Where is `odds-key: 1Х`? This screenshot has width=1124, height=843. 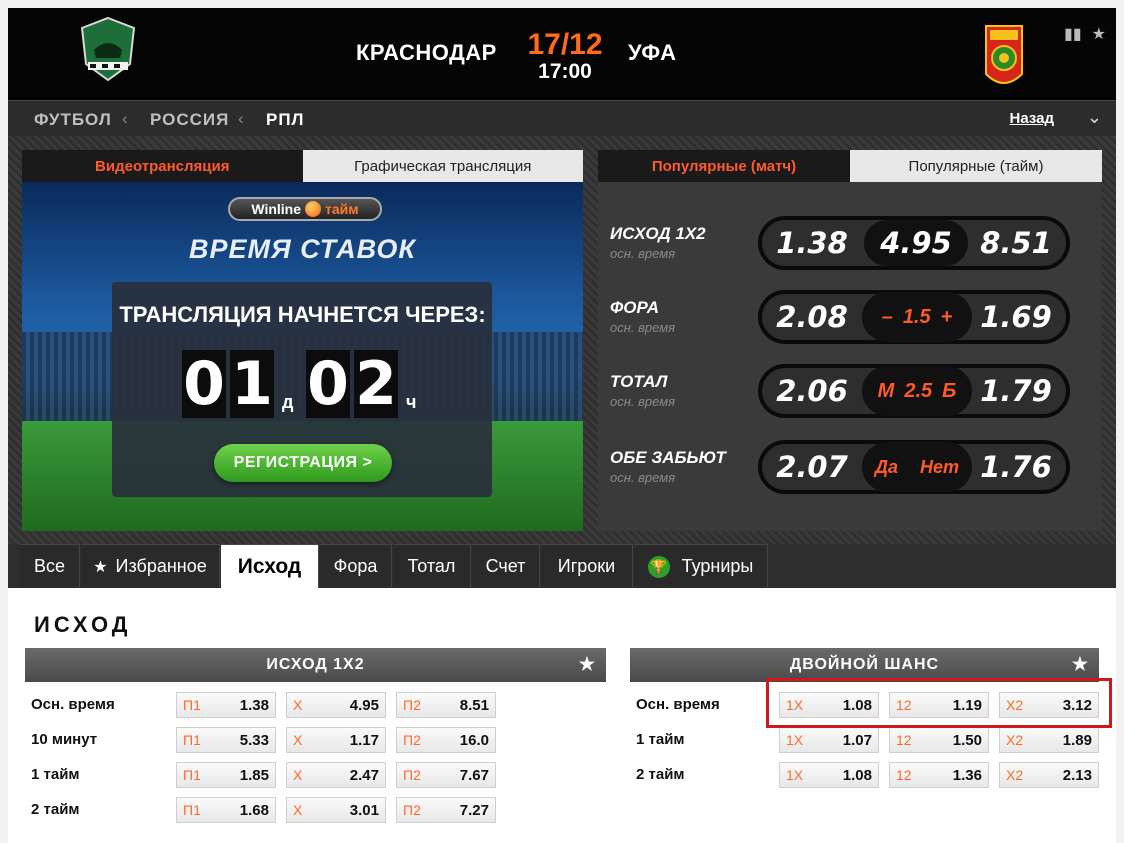
odds-key: 1Х is located at coordinates (795, 740).